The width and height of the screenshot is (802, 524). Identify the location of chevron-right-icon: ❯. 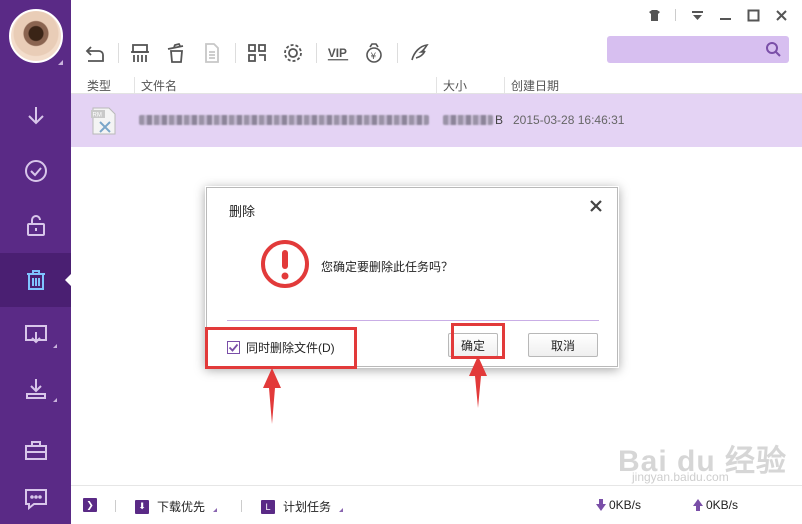
(90, 505).